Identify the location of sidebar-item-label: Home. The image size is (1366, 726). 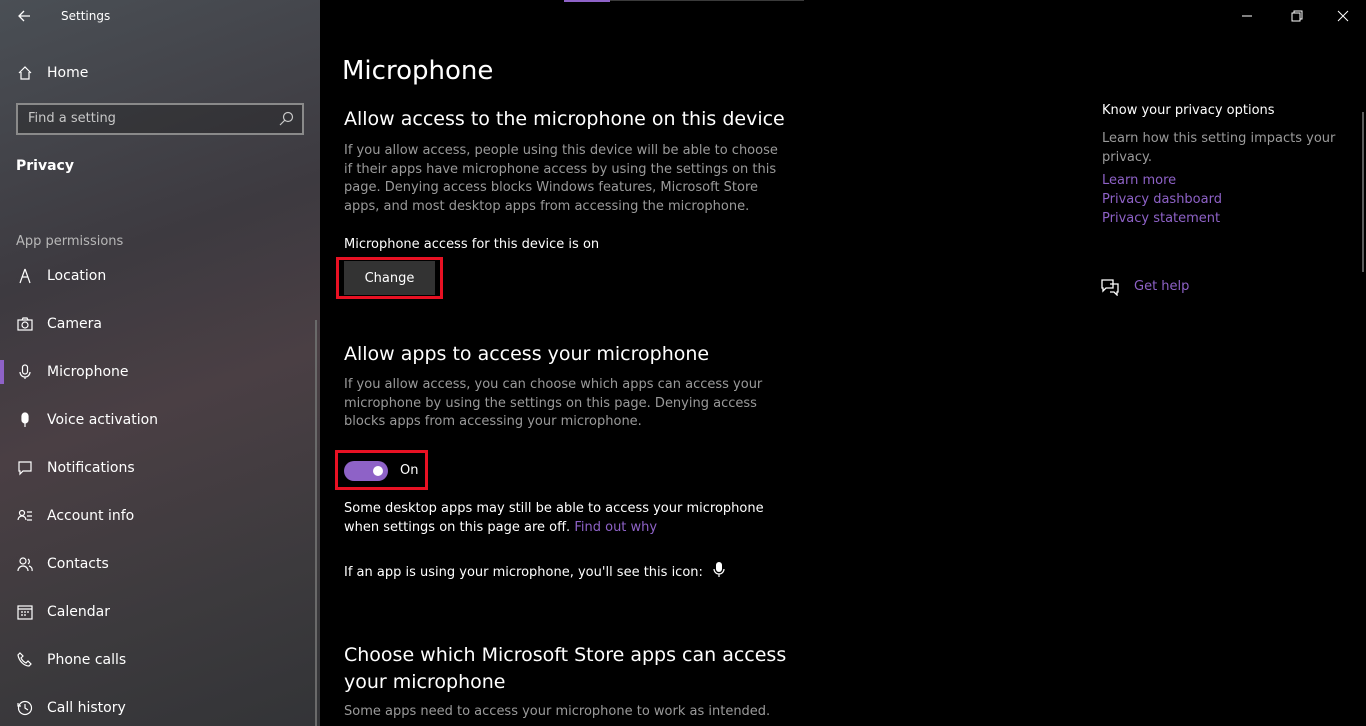
(68, 73).